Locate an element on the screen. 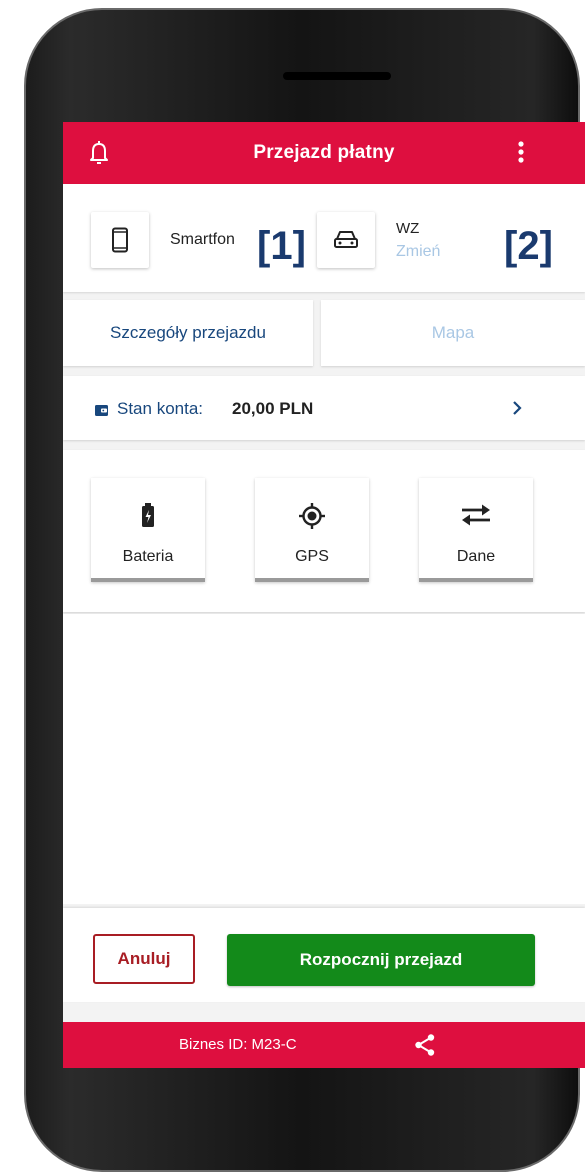 Image resolution: width=585 pixels, height=1175 pixels. battery-charging-icon is located at coordinates (148, 516).